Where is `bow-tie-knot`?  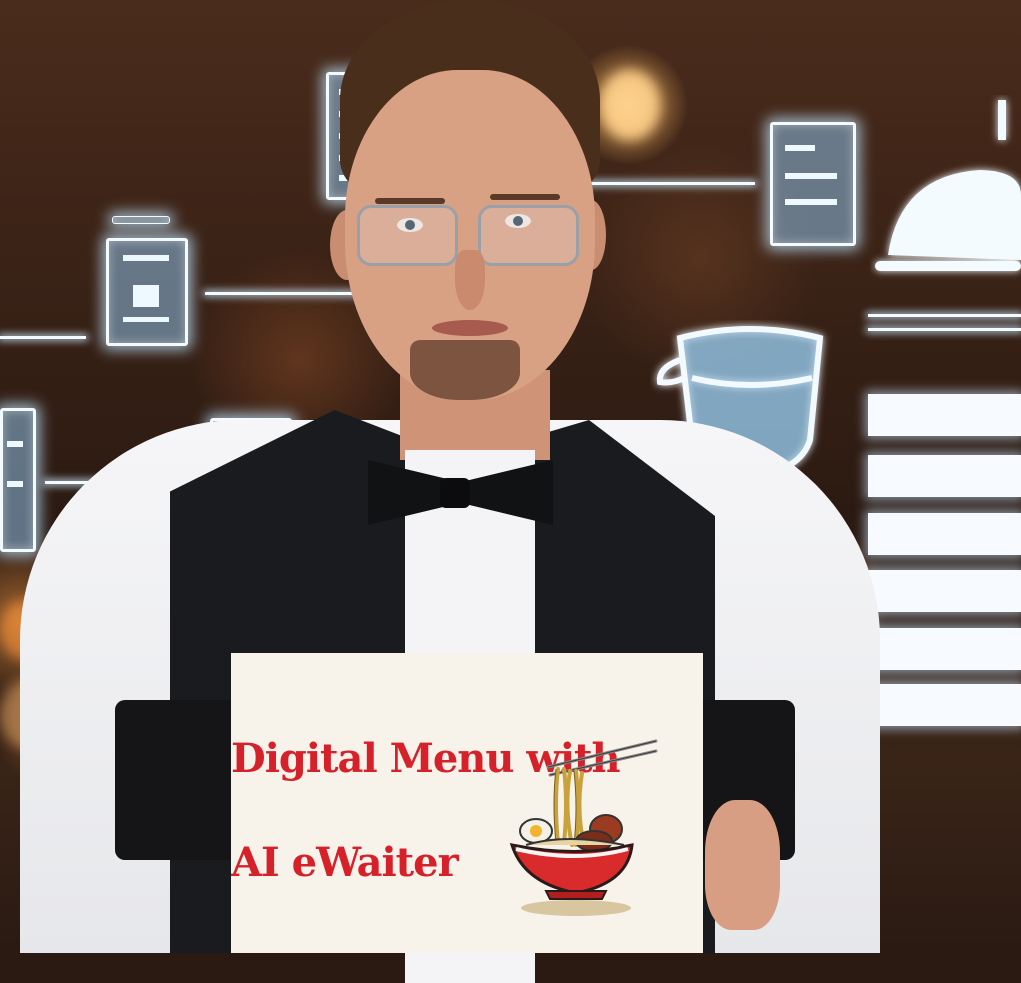 bow-tie-knot is located at coordinates (455, 493).